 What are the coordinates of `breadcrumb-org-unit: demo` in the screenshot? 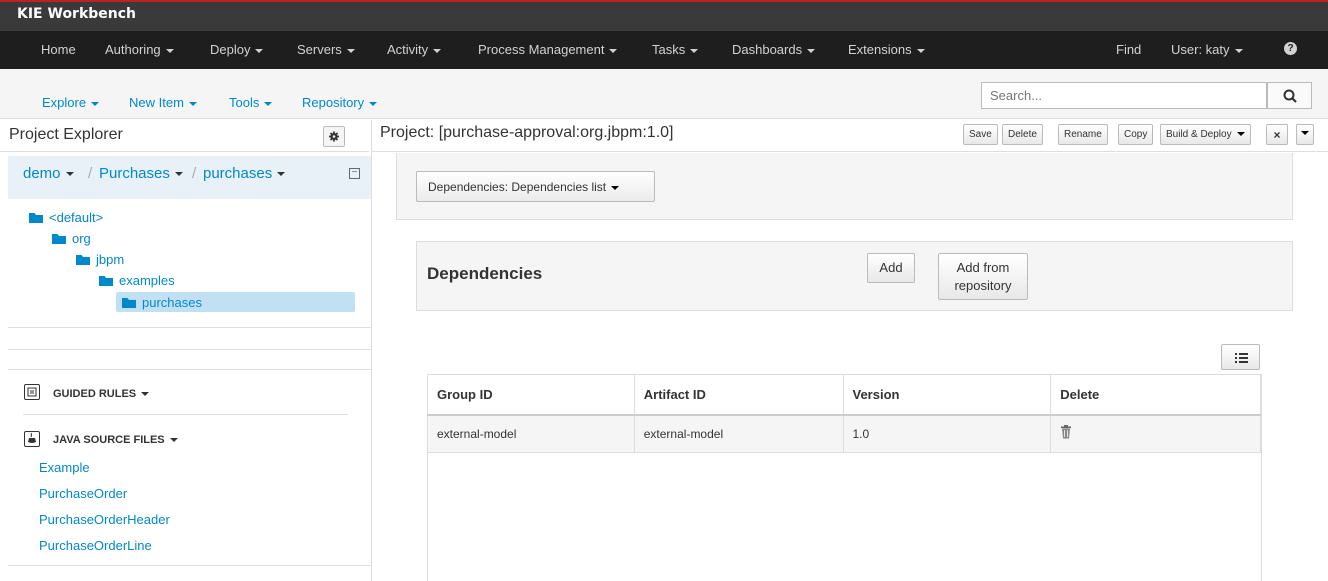 It's located at (48, 173).